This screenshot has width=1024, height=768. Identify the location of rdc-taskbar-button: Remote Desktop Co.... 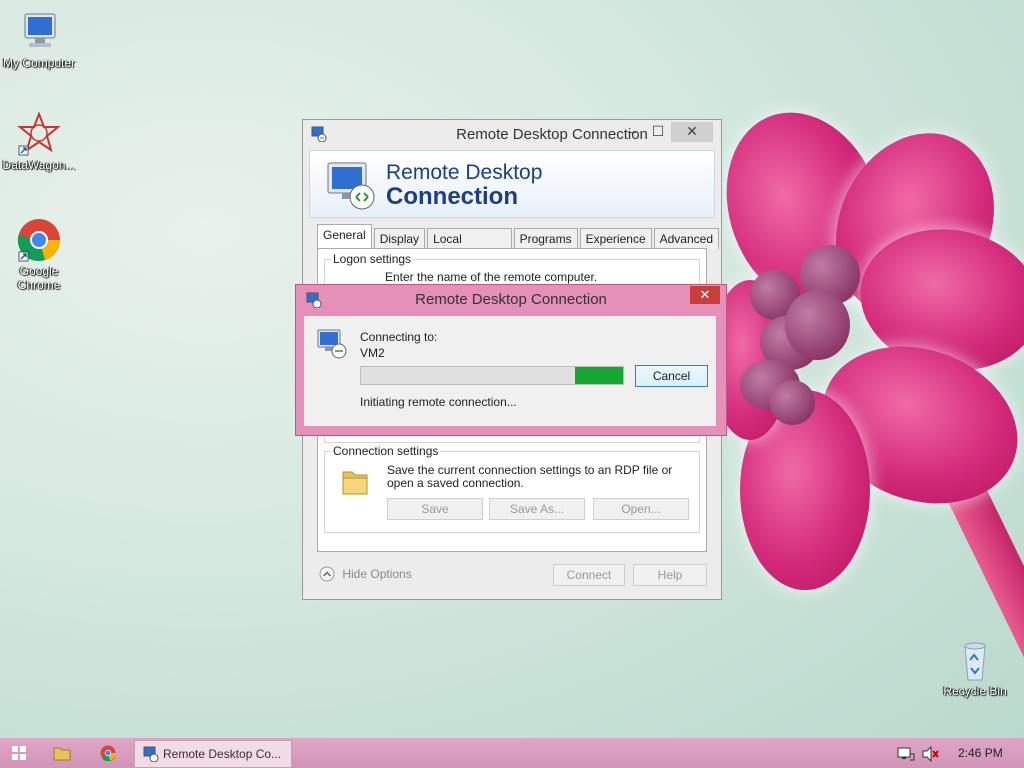
(213, 754).